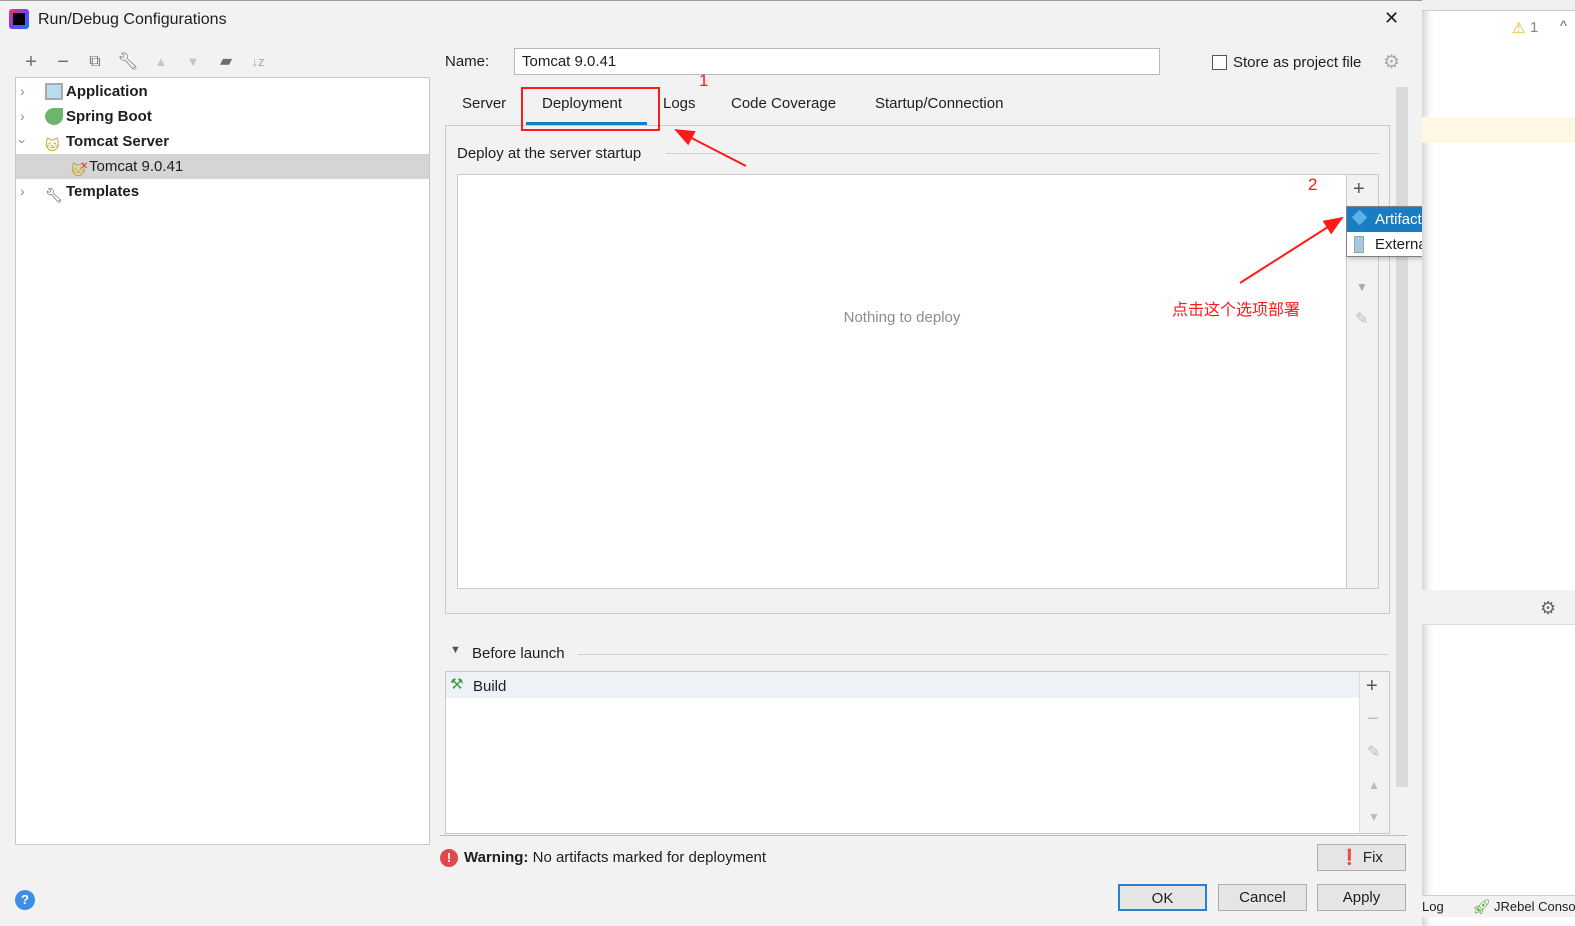  Describe the element at coordinates (1009, 206) in the screenshot. I see `annotation-arrows` at that location.